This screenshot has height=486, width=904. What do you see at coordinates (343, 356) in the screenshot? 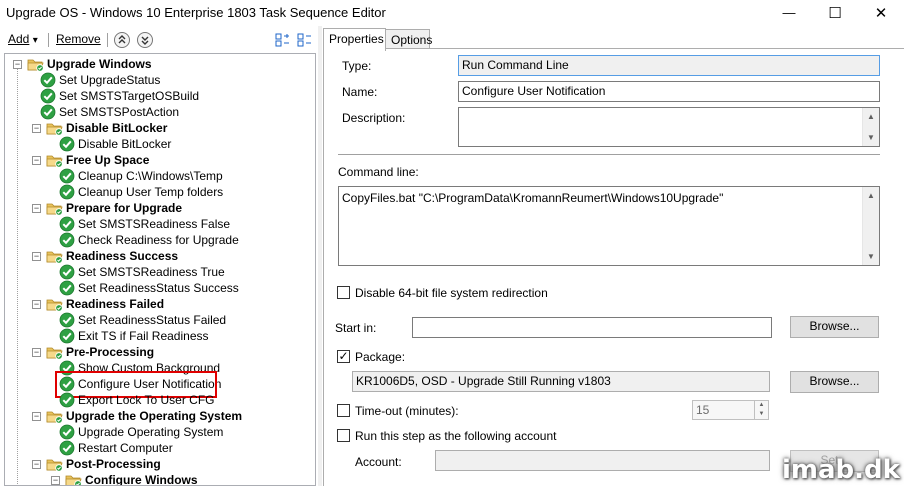
I see `package-checkbox: ✓` at bounding box center [343, 356].